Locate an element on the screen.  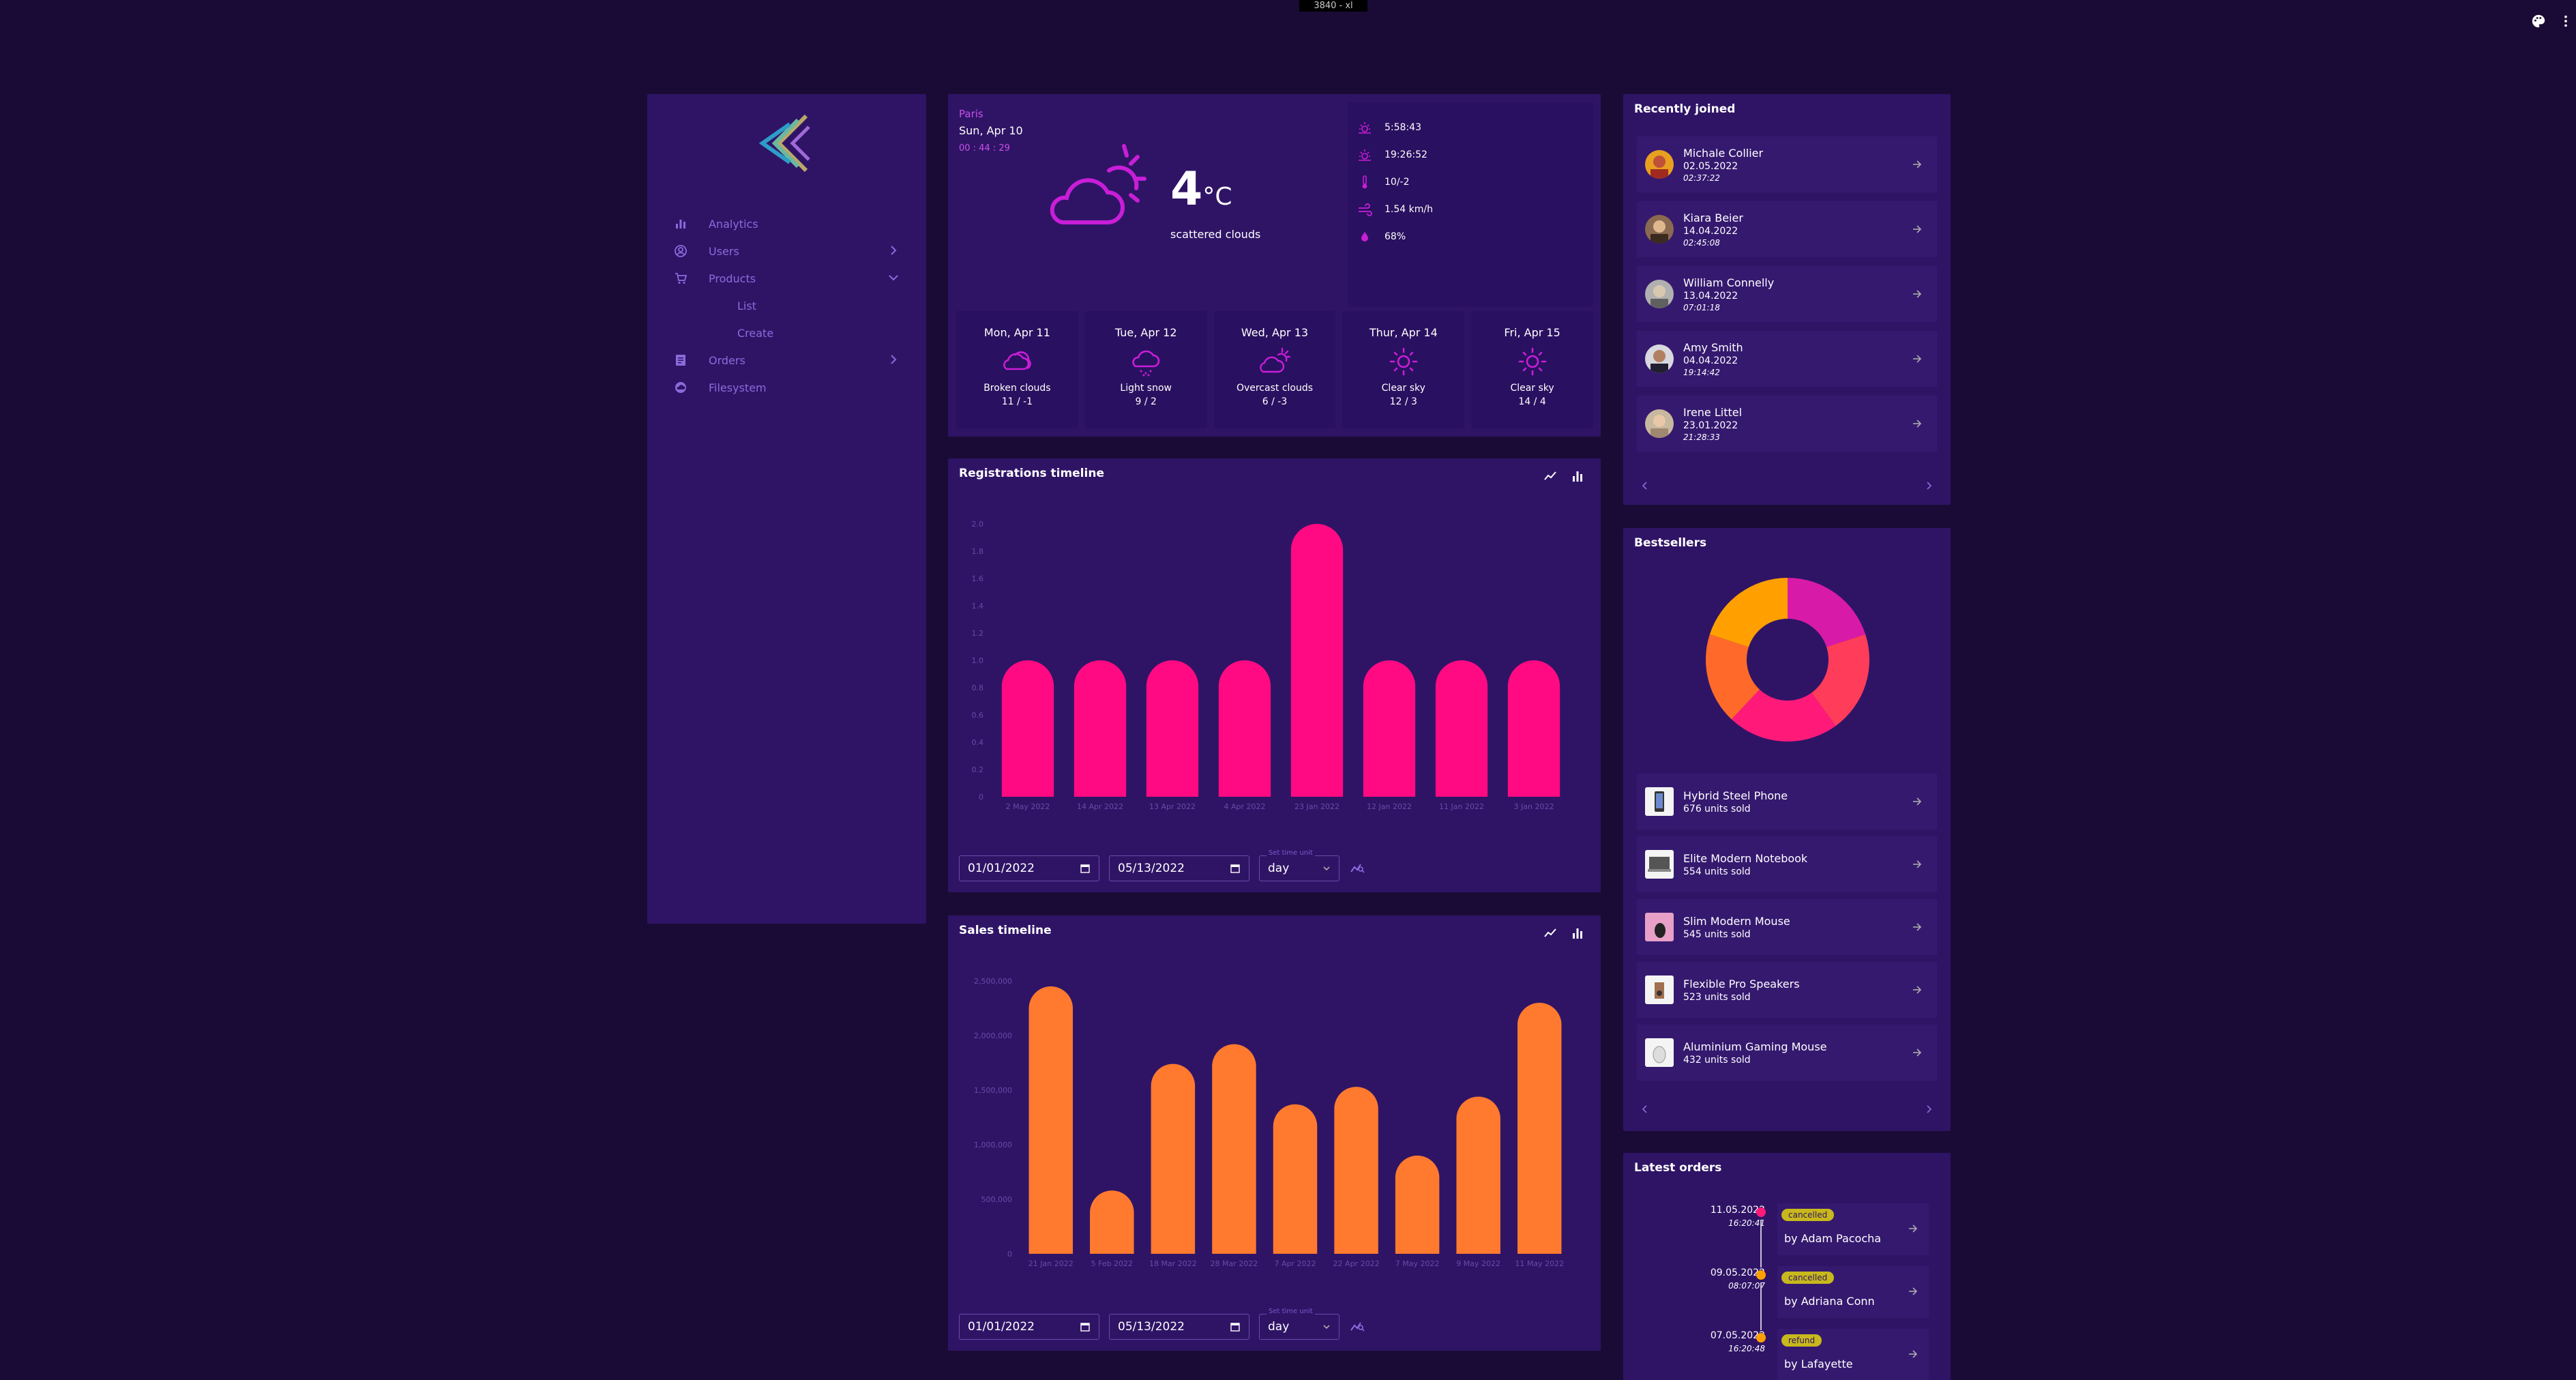
product-row: Flexible Pro Speakers 523 units sold is located at coordinates (1787, 990).